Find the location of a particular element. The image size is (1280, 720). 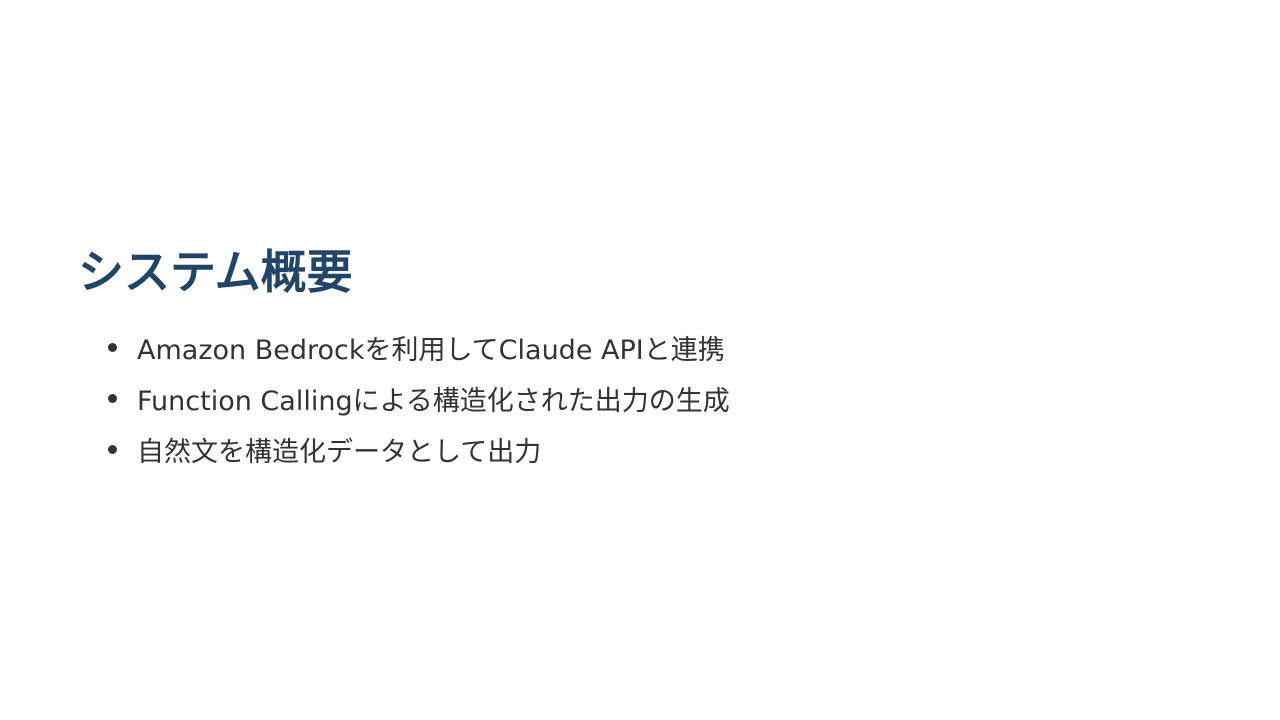

bullet-text: Function Callingによる構造化された出力の生成 is located at coordinates (433, 402).